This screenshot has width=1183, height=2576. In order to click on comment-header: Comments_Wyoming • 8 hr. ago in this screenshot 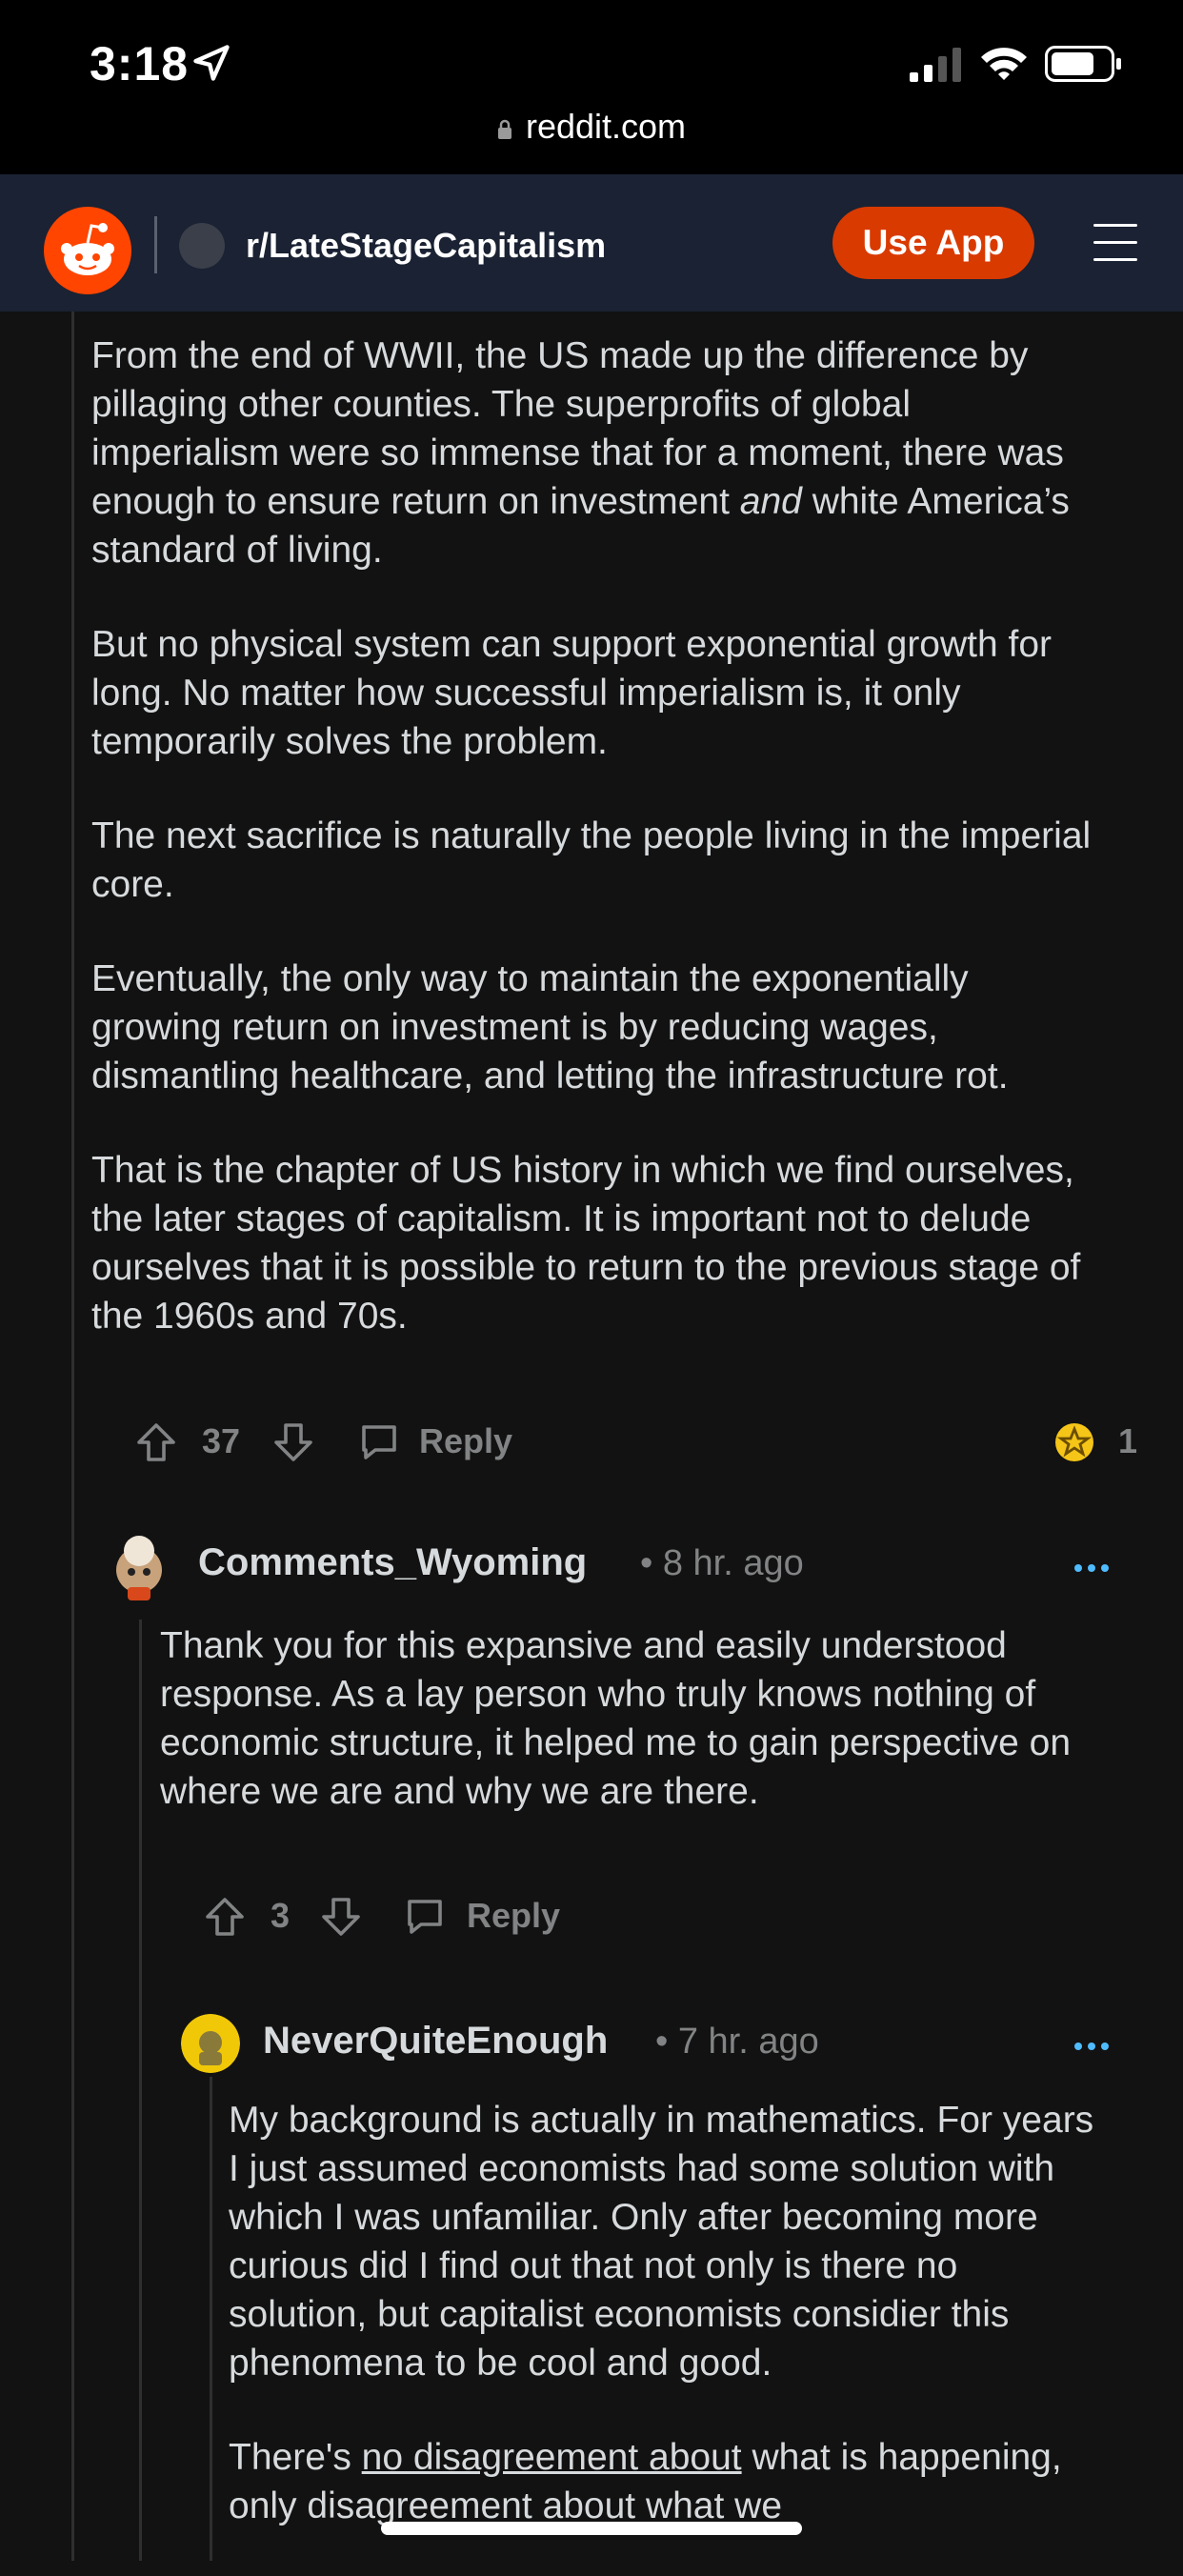, I will do `click(619, 1567)`.